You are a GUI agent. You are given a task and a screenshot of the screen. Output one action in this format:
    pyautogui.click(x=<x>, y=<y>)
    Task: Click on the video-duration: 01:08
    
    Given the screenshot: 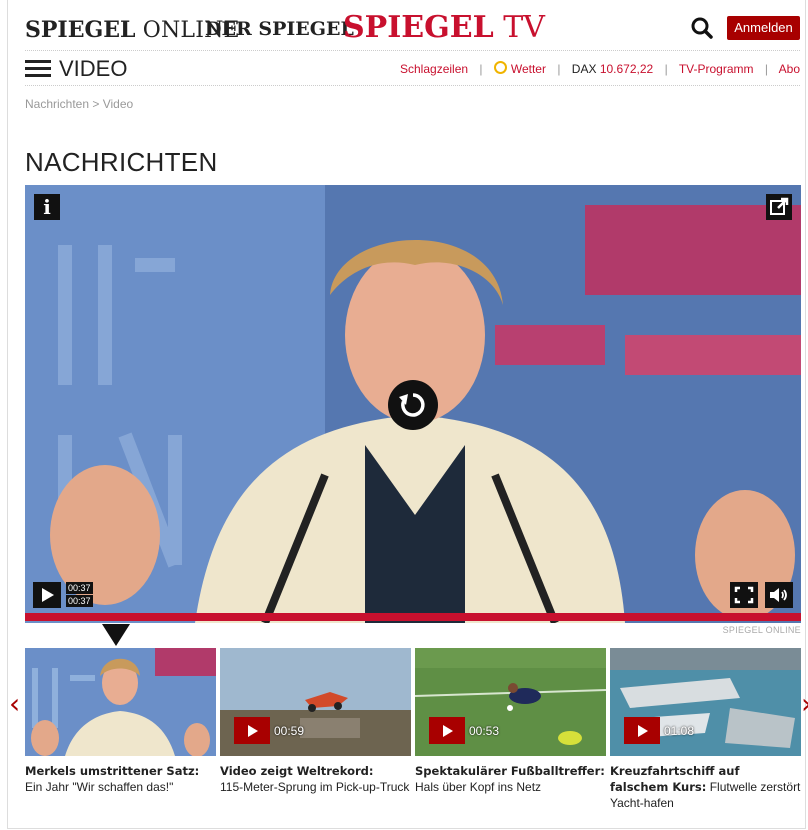 What is the action you would take?
    pyautogui.click(x=679, y=731)
    